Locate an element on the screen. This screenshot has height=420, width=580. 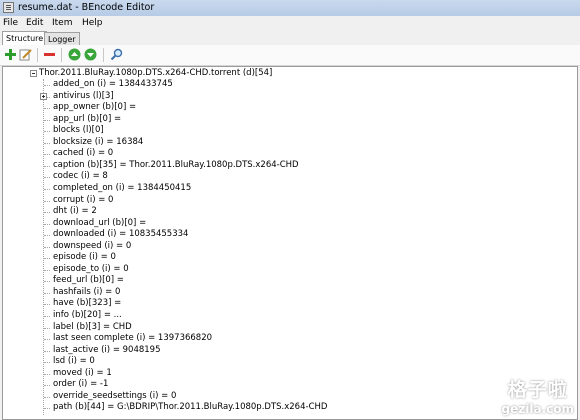
menu-file: File is located at coordinates (10, 23).